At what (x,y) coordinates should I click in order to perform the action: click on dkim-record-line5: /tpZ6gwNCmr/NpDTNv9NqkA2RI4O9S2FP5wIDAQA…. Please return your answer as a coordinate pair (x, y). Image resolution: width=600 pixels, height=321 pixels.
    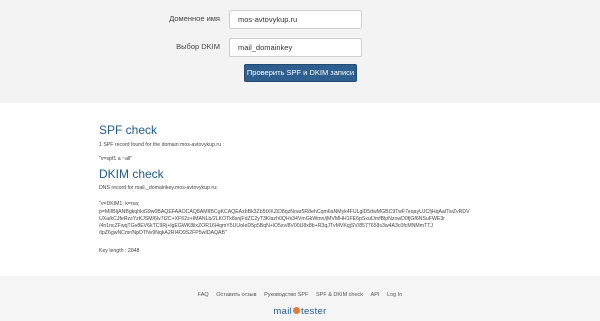
    Looking at the image, I should click on (163, 233).